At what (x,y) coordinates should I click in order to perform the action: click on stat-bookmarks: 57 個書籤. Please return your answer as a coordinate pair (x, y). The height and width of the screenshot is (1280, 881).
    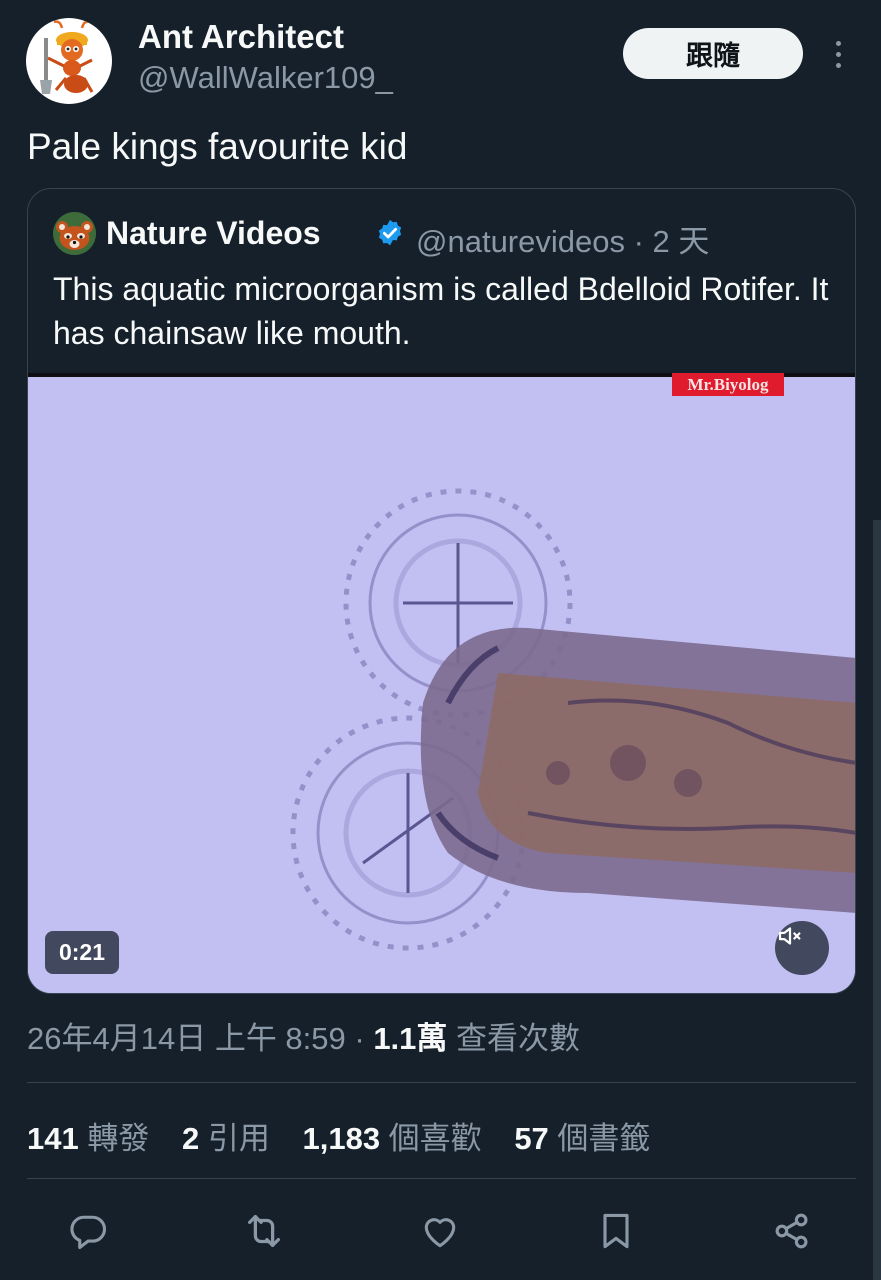
    Looking at the image, I should click on (582, 1135).